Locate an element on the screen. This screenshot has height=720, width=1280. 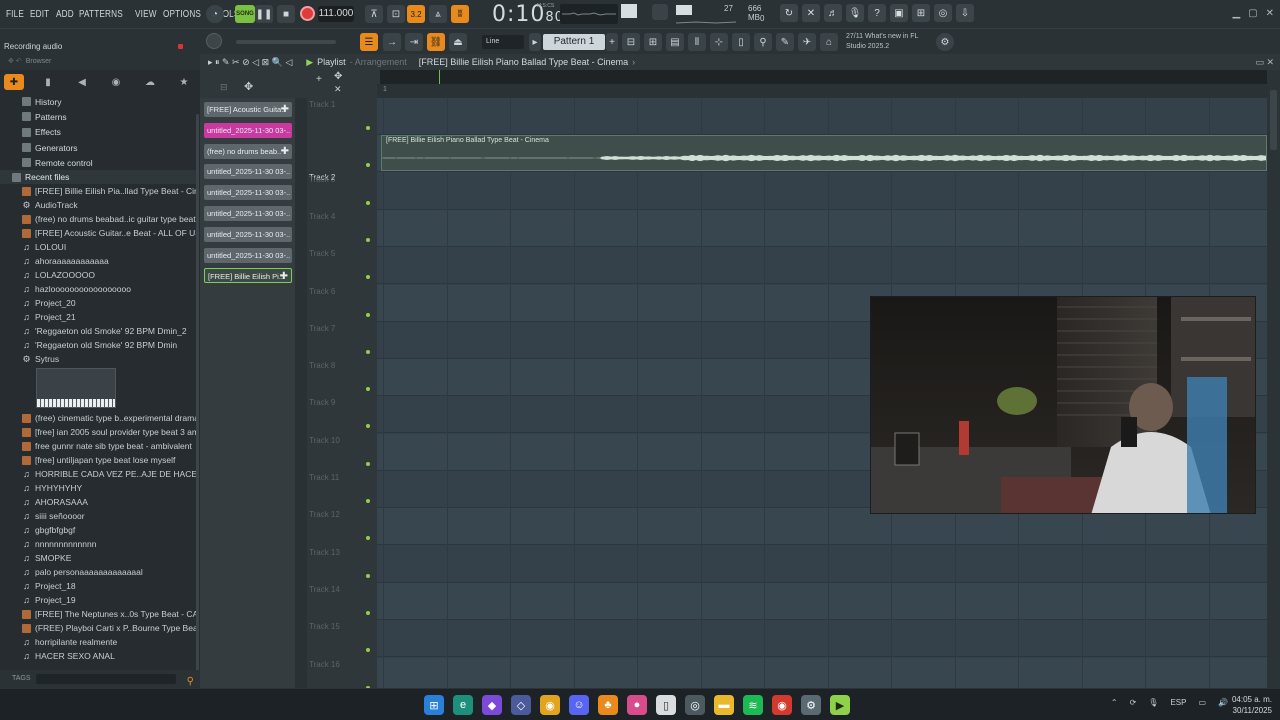
chrome-icon: ◉ is located at coordinates (550, 705).